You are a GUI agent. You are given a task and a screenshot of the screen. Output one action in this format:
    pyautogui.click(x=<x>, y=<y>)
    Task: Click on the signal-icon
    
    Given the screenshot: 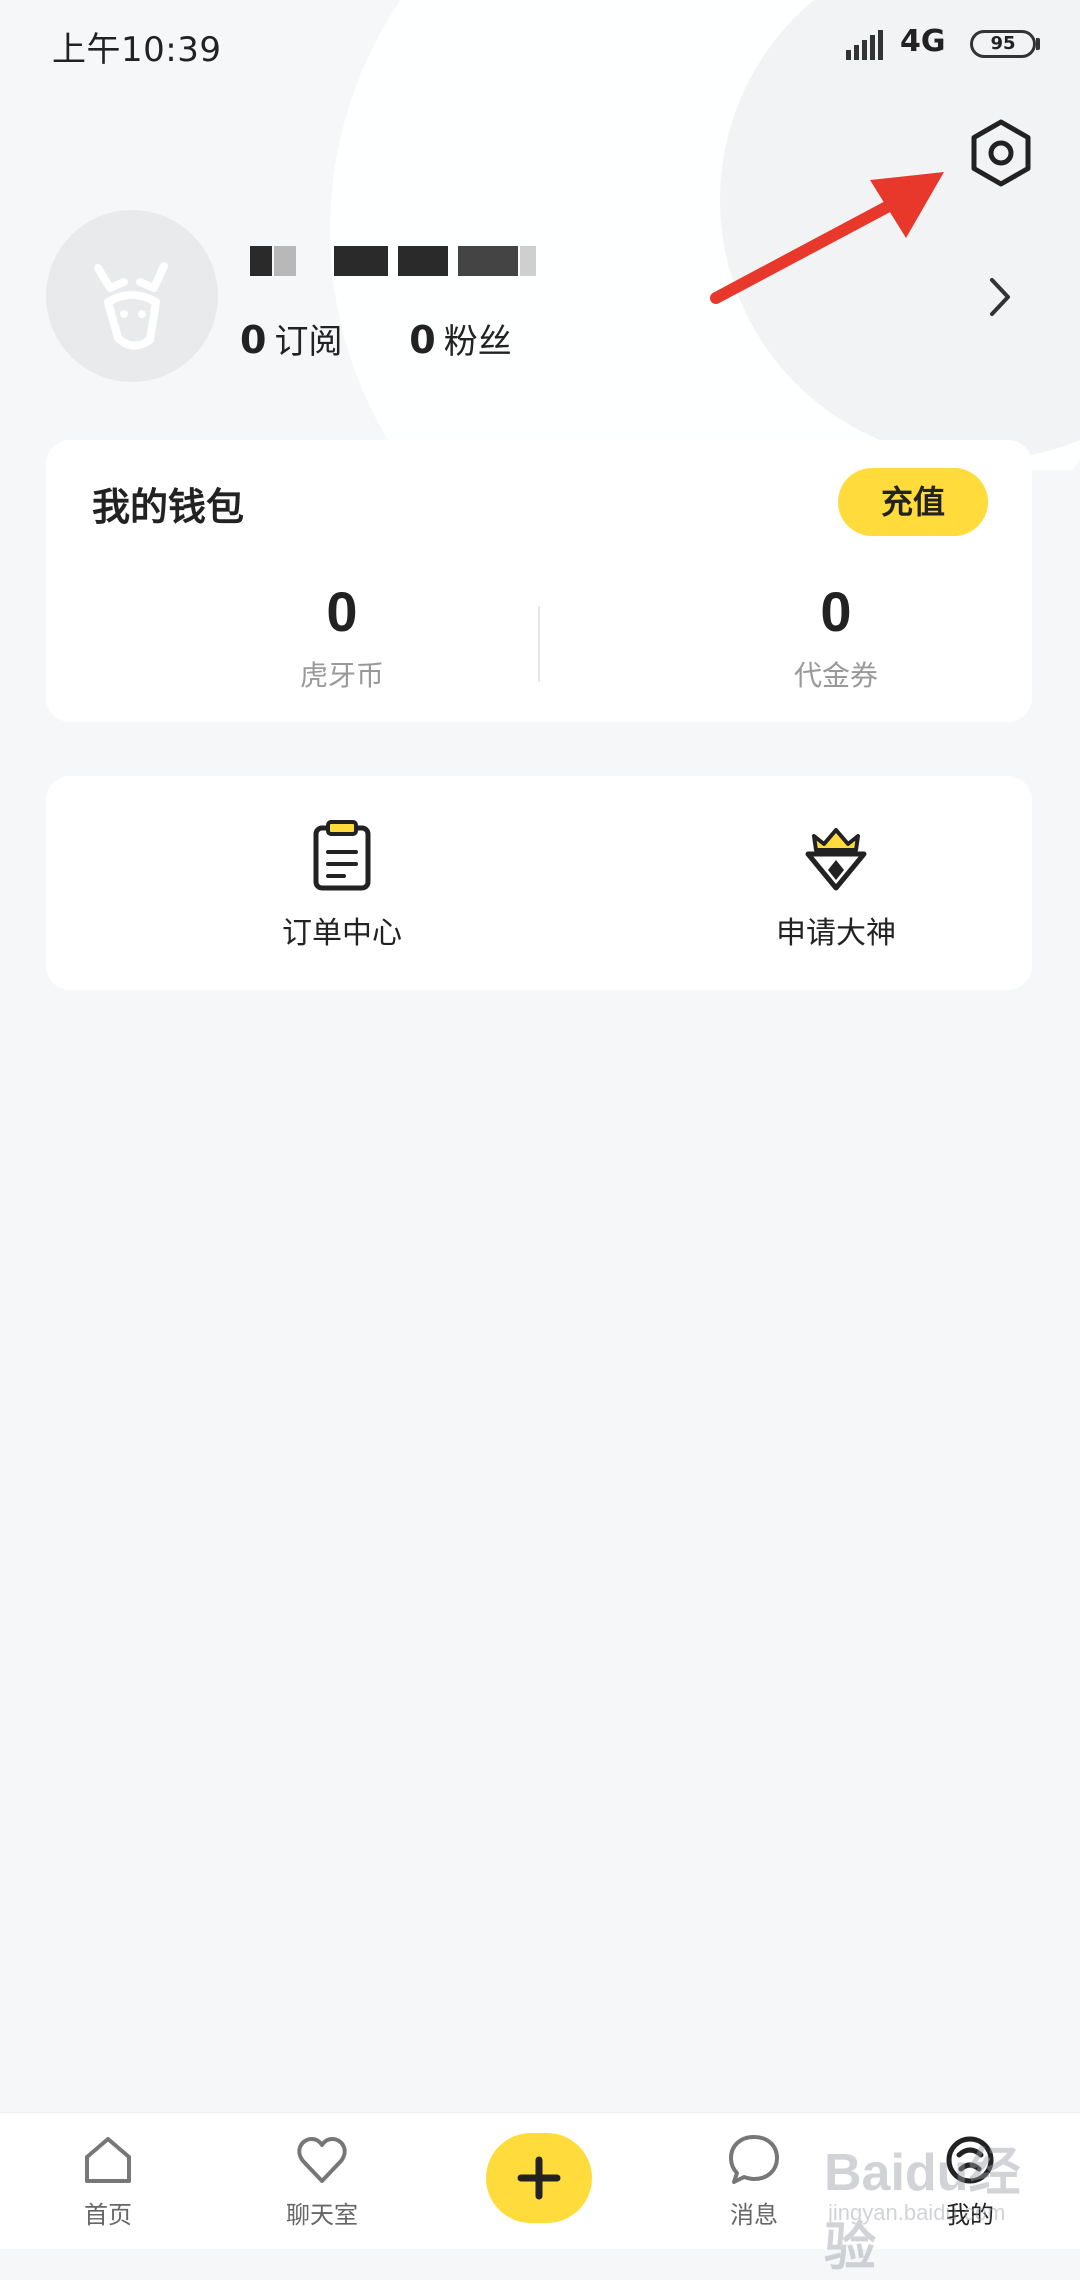 What is the action you would take?
    pyautogui.click(x=864, y=45)
    